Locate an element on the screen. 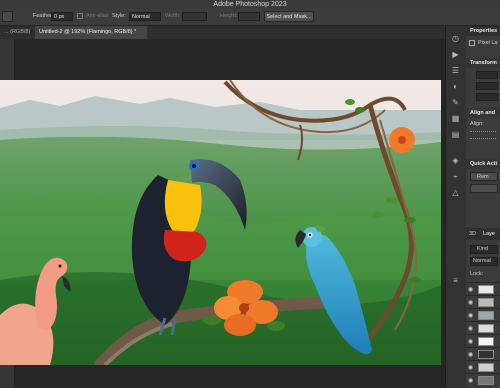  anti-alias-checkbox is located at coordinates (80, 16).